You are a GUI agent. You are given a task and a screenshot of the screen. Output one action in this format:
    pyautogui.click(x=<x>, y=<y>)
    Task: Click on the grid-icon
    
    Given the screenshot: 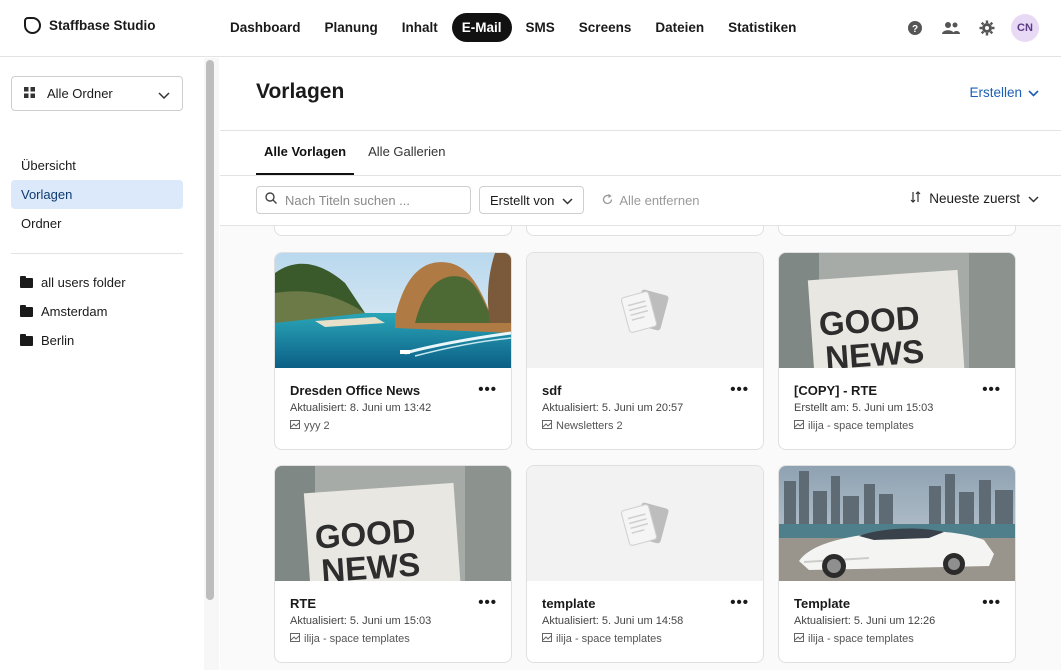 What is the action you would take?
    pyautogui.click(x=29, y=93)
    